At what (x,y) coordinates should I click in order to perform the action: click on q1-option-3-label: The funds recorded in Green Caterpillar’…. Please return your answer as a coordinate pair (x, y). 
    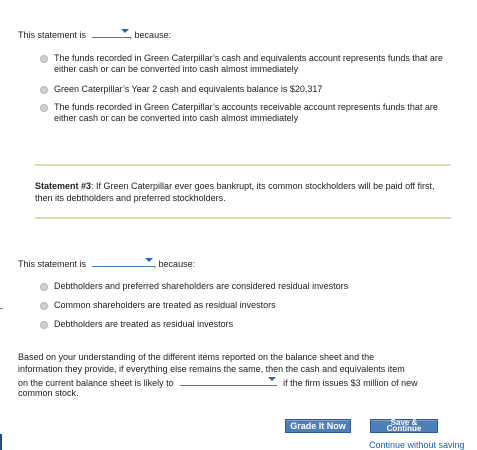
    Looking at the image, I should click on (246, 112).